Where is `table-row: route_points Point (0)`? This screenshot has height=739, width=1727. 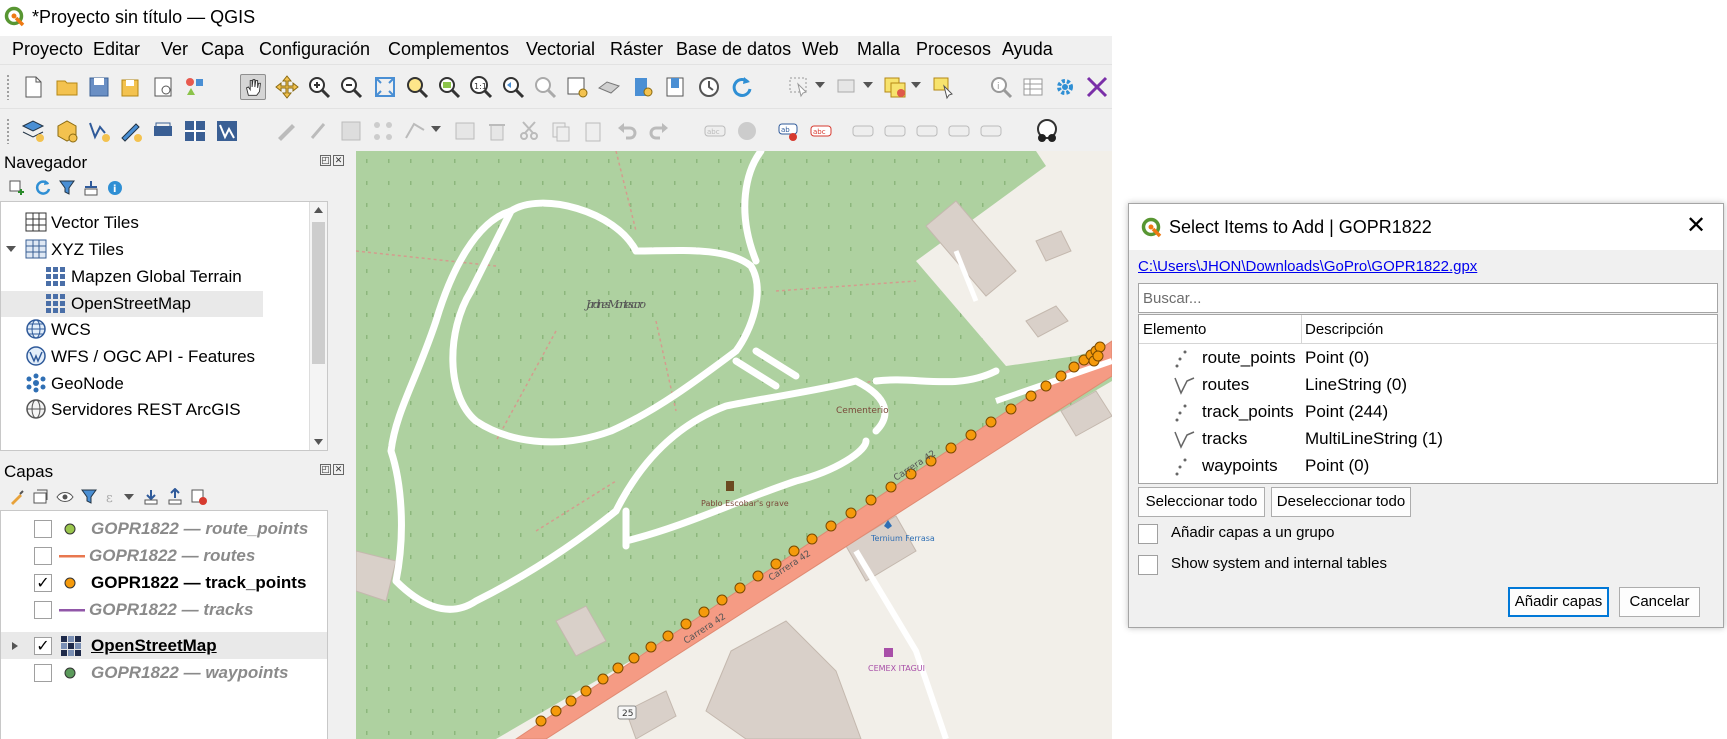 table-row: route_points Point (0) is located at coordinates (1428, 357).